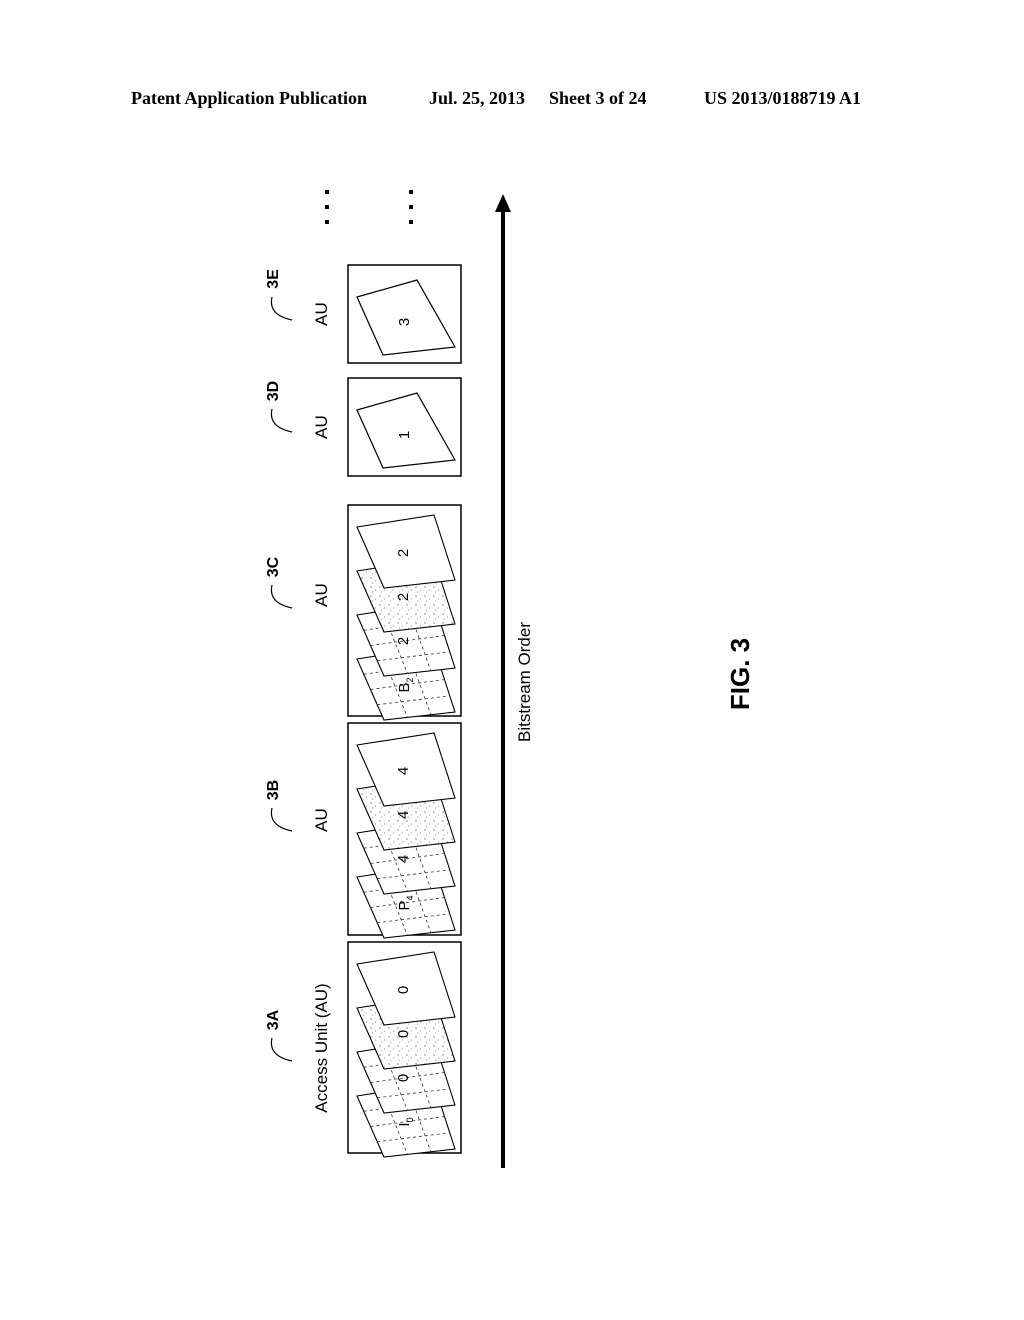  Describe the element at coordinates (327, 207) in the screenshot. I see `continuation-dots-labels` at that location.